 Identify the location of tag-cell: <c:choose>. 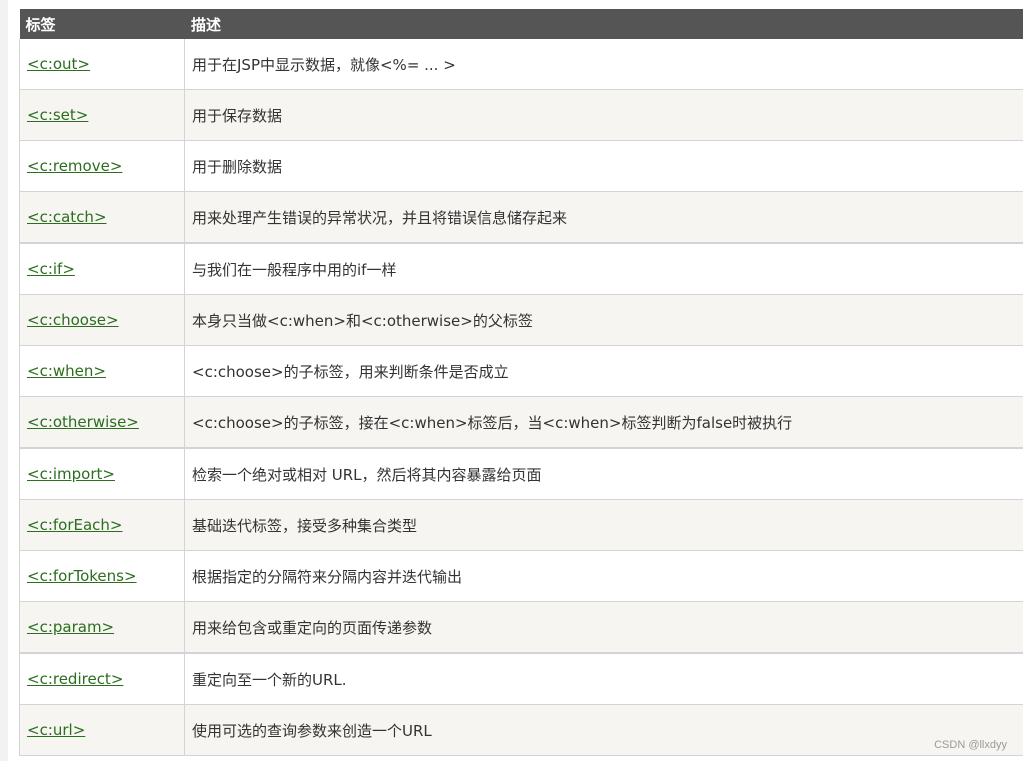
(102, 320).